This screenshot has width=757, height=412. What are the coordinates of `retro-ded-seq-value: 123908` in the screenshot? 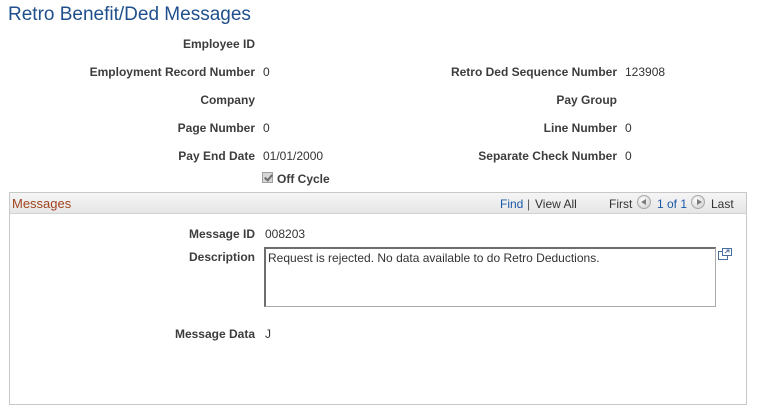 It's located at (645, 72).